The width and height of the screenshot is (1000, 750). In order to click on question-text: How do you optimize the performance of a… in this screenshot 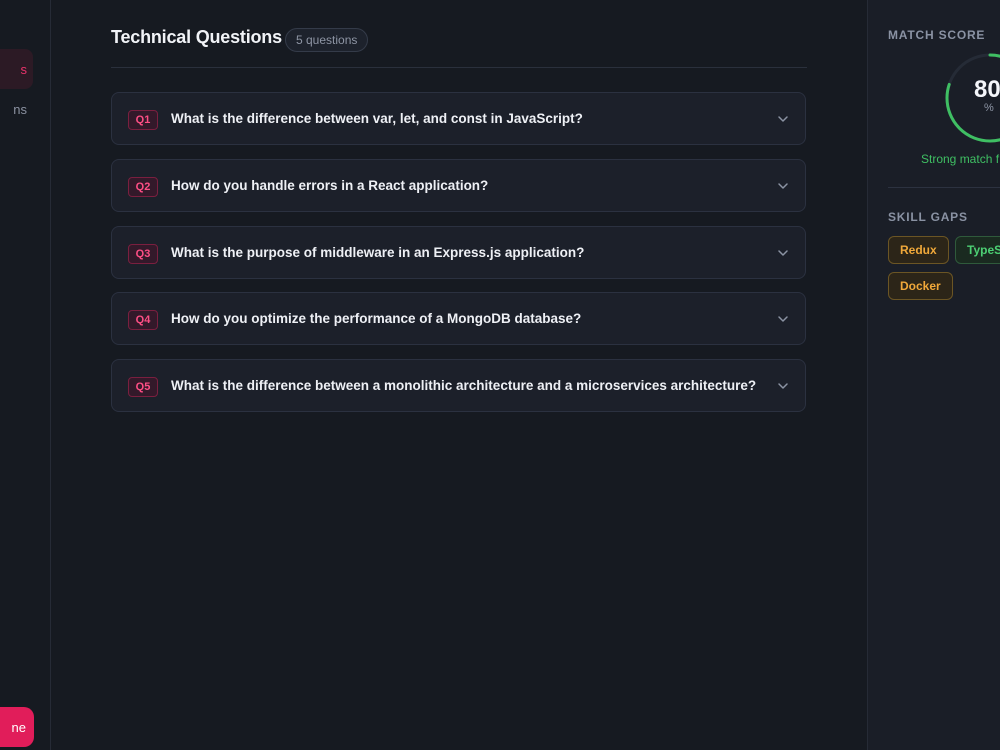, I will do `click(376, 318)`.